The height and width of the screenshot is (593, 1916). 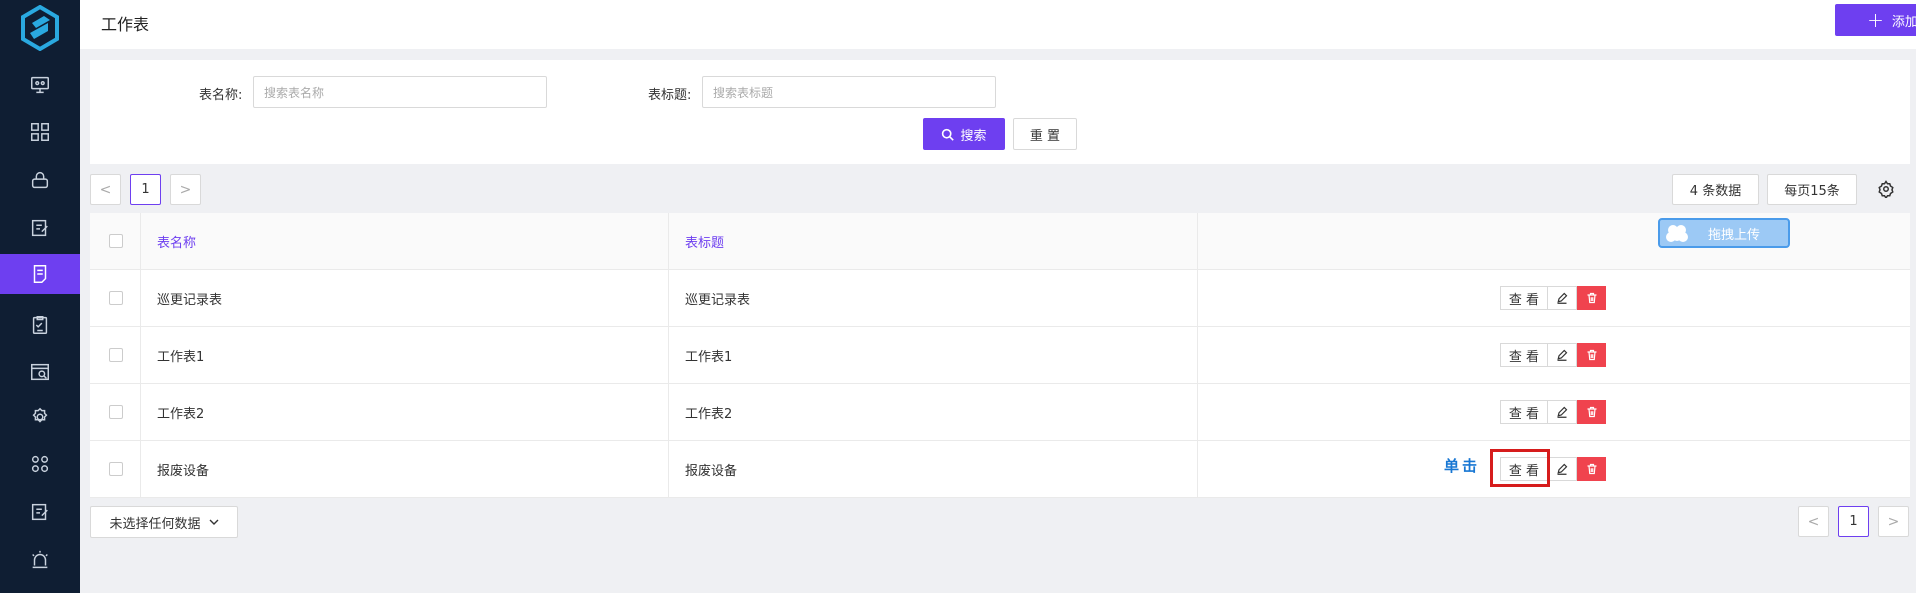 I want to click on table-title-label: 表标题:, so click(x=670, y=95).